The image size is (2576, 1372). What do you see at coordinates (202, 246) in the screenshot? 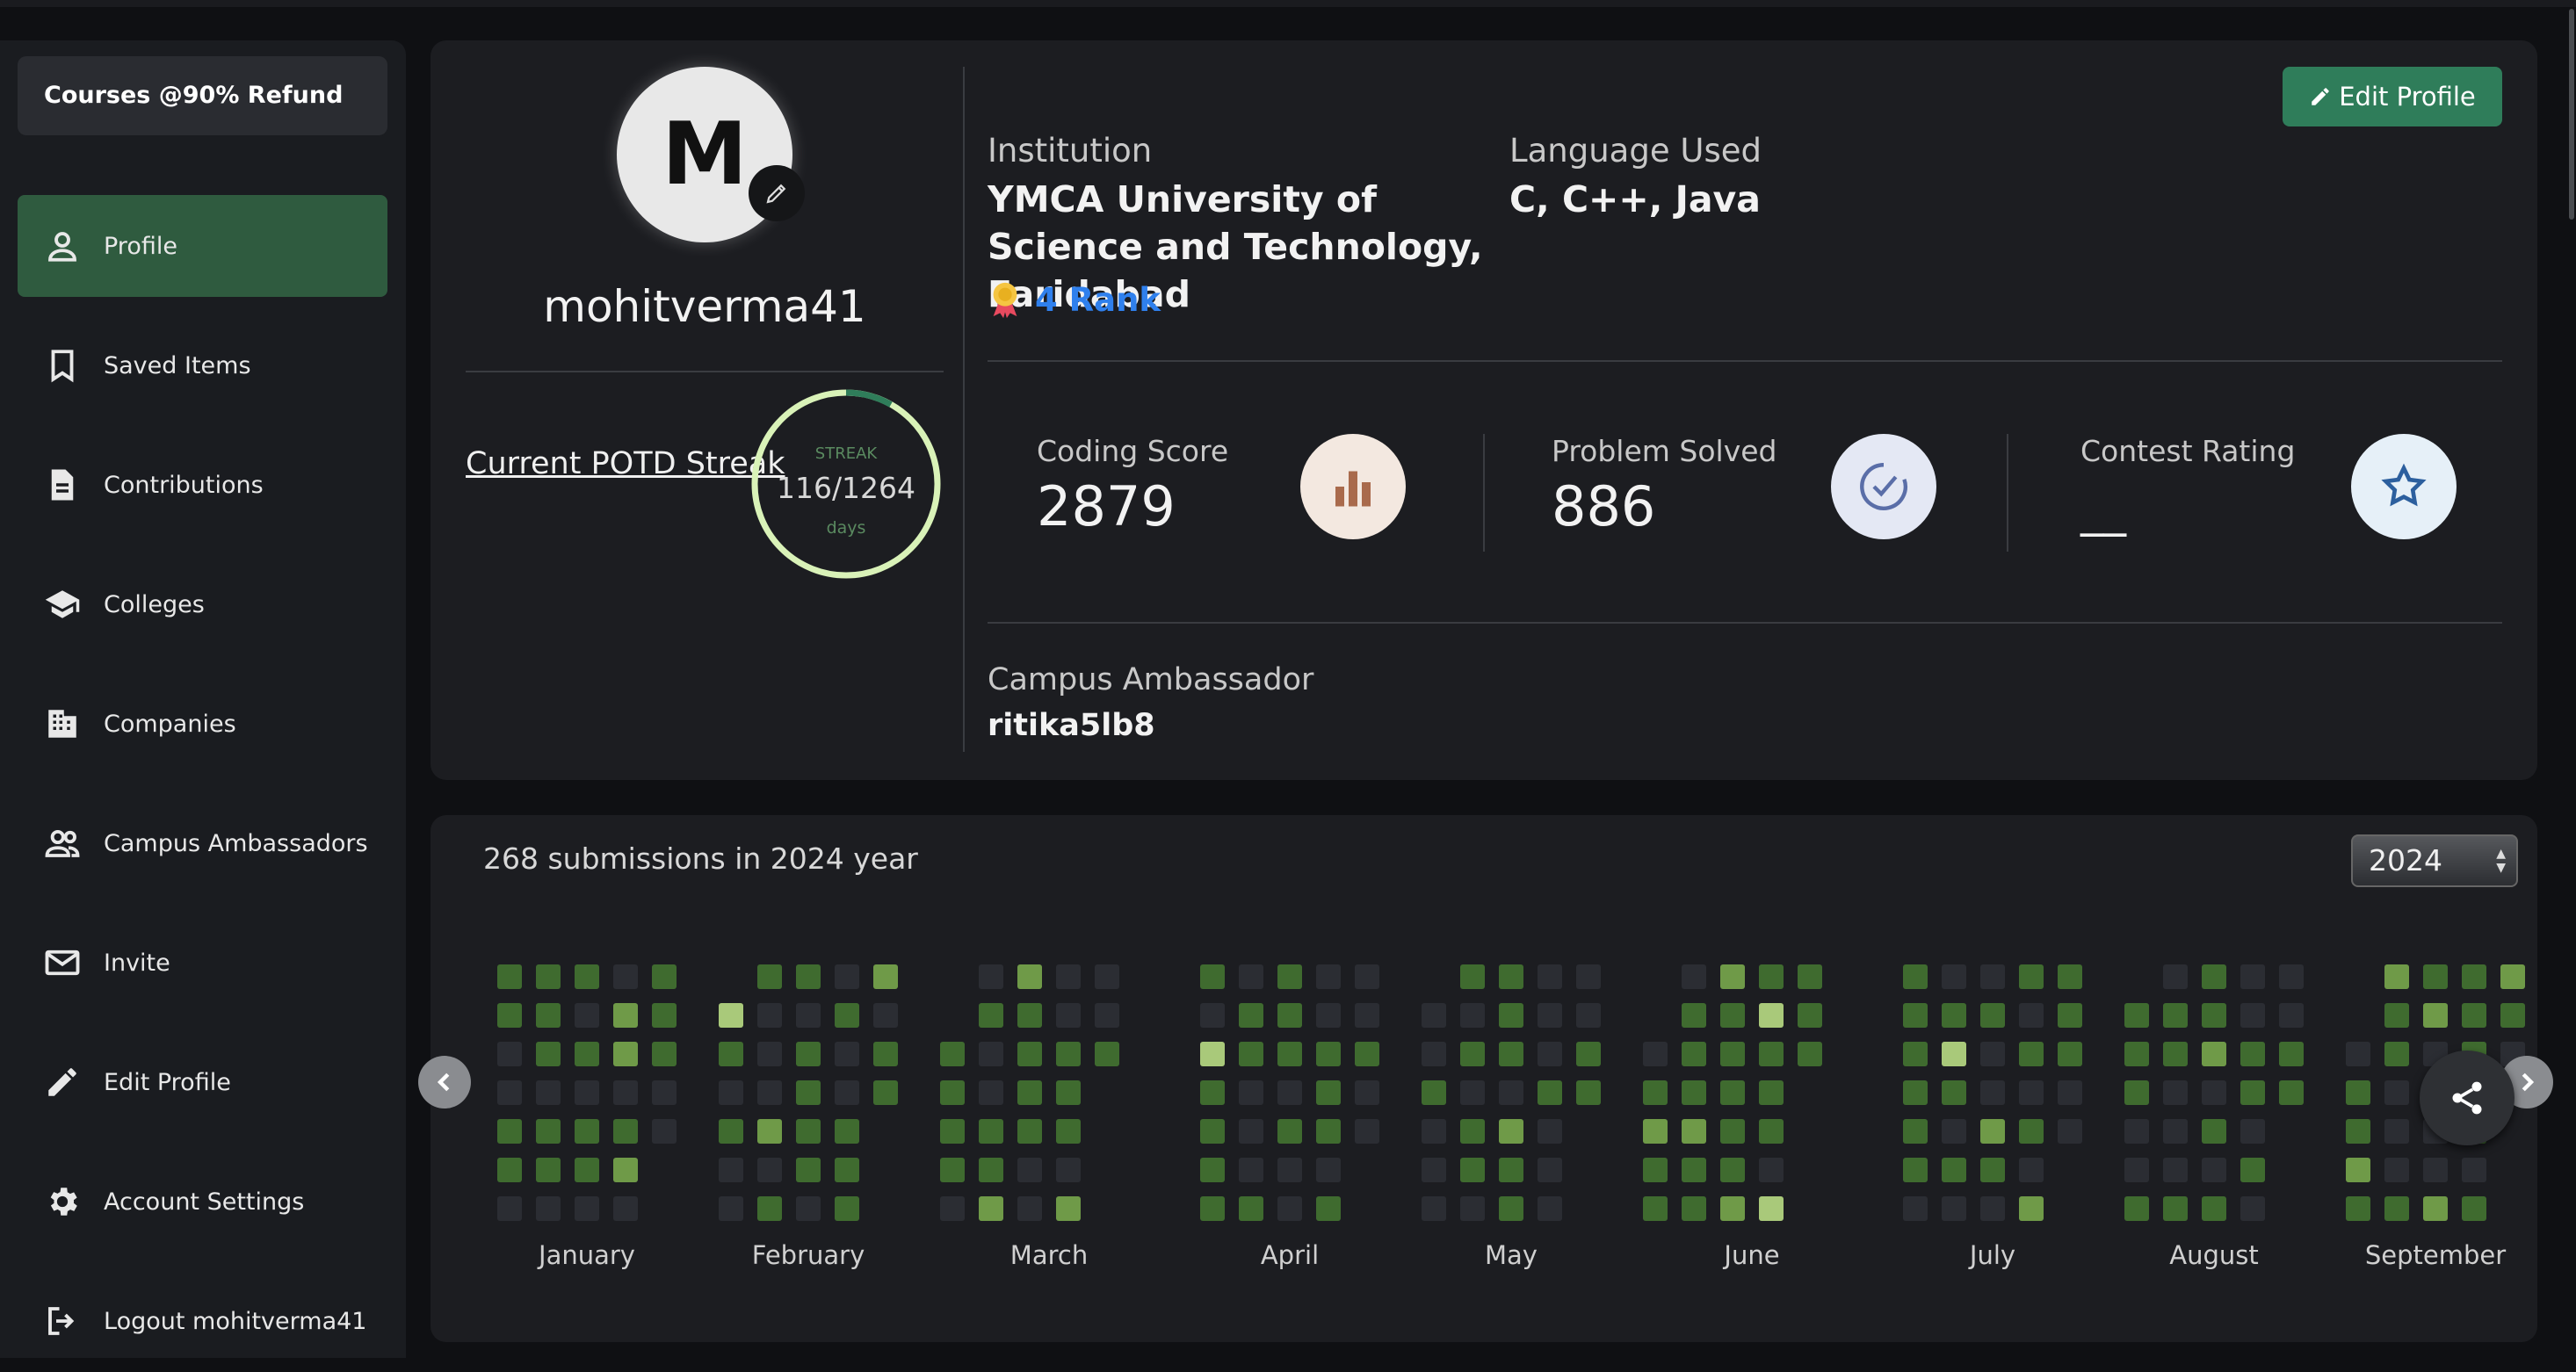
I see `sidebar-item-profile: Profile` at bounding box center [202, 246].